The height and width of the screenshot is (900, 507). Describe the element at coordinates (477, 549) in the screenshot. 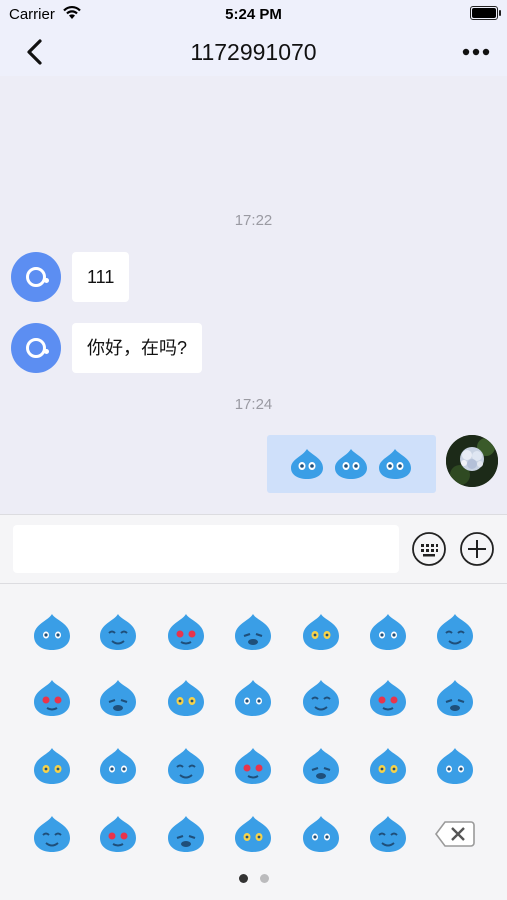

I see `add-attachment-button` at that location.